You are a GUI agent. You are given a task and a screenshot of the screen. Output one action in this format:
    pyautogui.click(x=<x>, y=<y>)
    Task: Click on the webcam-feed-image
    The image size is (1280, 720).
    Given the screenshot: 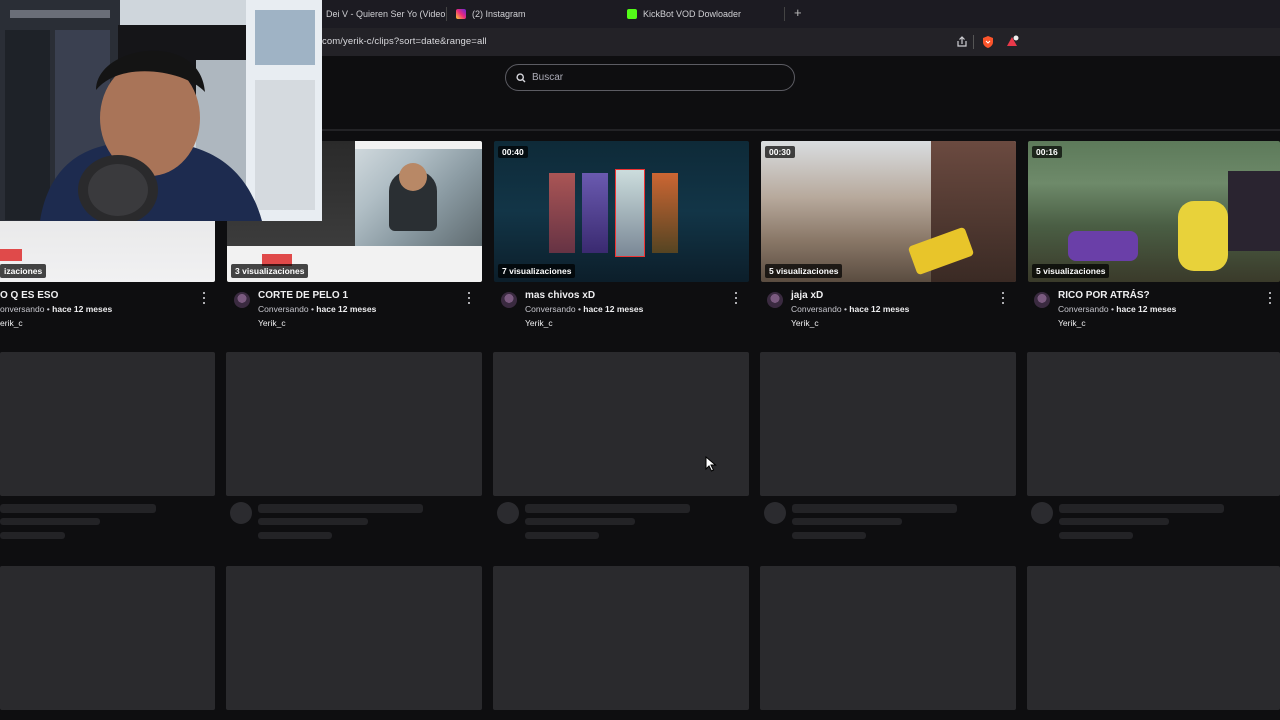 What is the action you would take?
    pyautogui.click(x=161, y=110)
    